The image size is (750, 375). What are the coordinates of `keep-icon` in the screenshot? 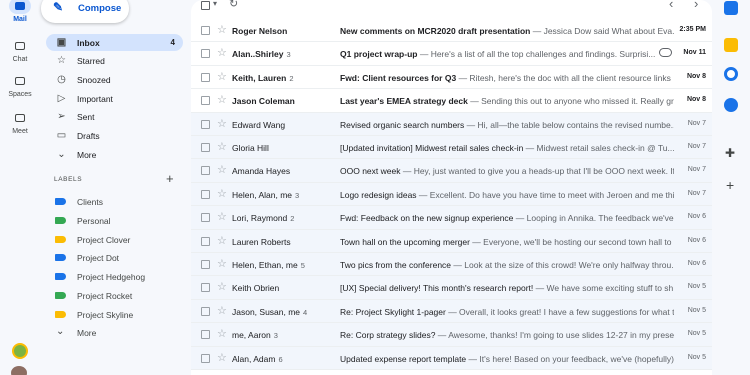 It's located at (731, 45).